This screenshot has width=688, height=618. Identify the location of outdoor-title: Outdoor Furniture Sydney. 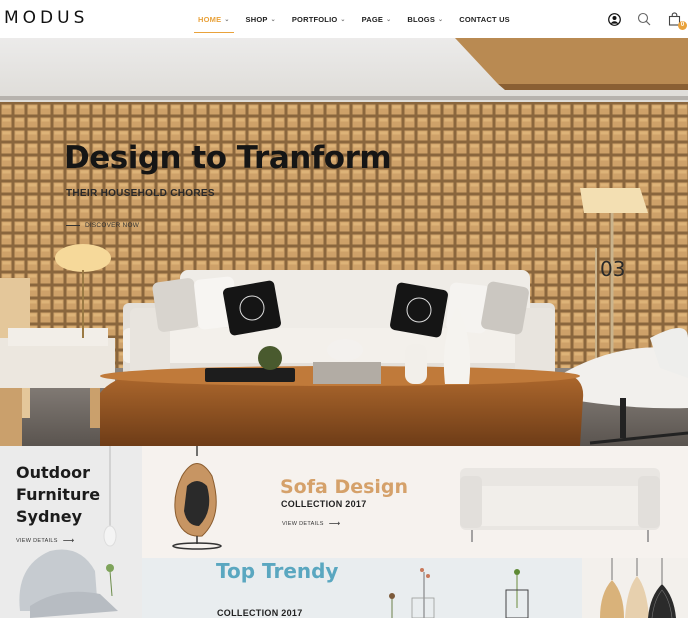
(76, 495).